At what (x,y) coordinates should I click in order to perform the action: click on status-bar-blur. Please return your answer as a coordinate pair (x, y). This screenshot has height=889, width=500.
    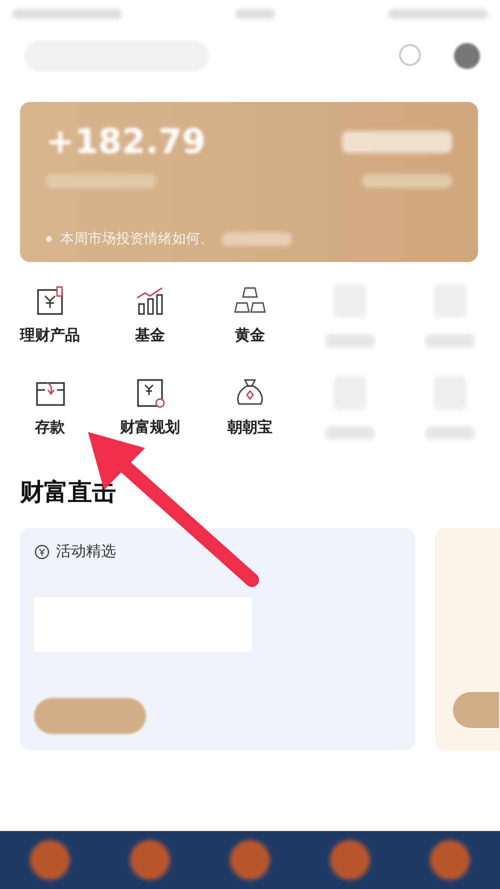
    Looking at the image, I should click on (255, 14).